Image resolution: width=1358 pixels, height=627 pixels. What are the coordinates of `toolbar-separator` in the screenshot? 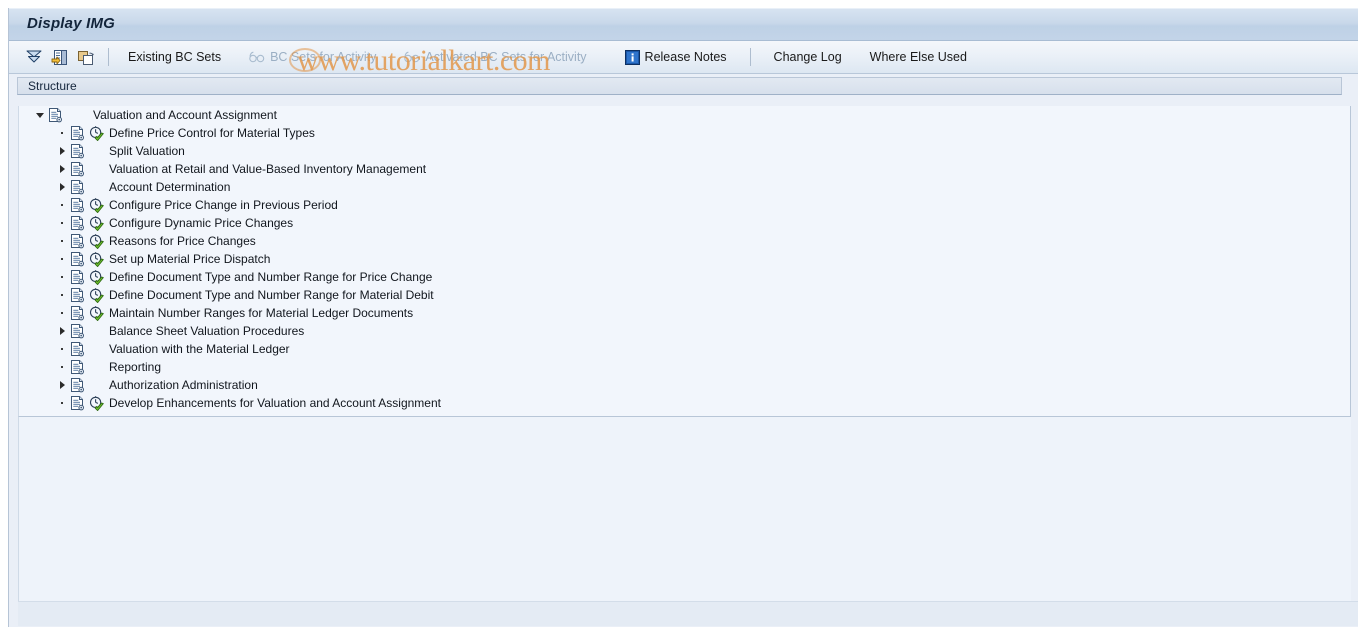 It's located at (108, 57).